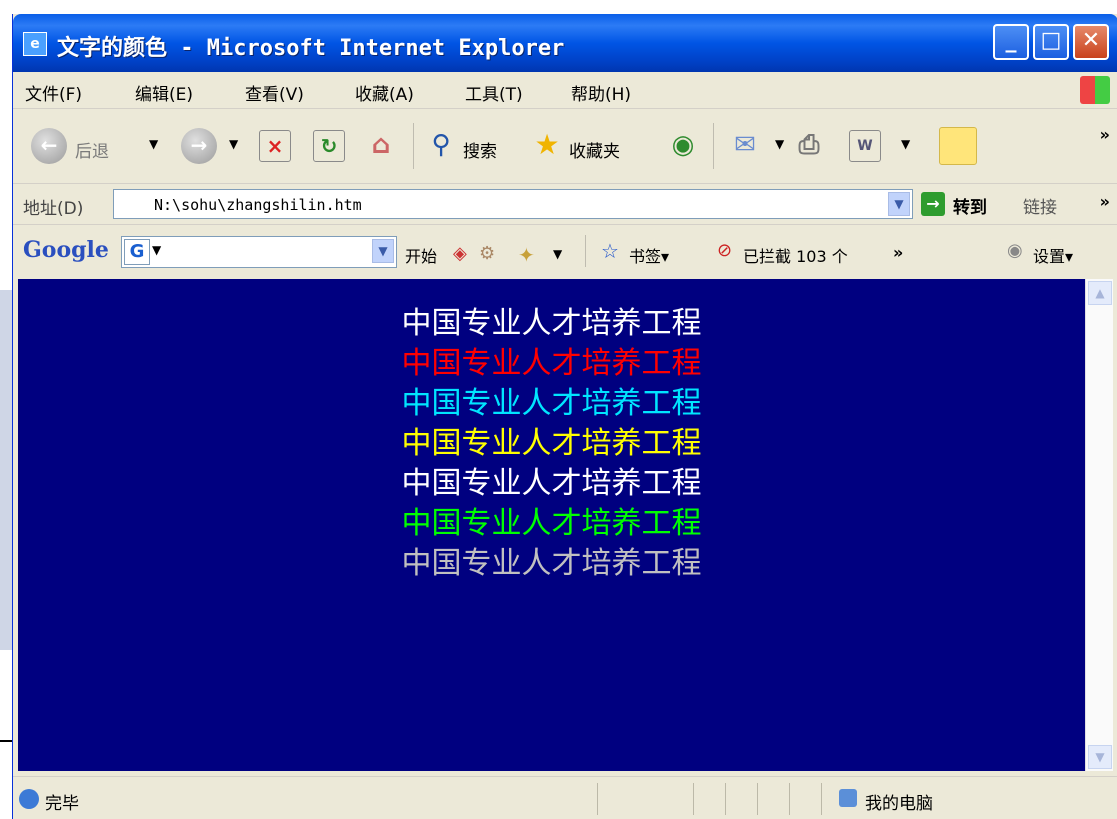 The height and width of the screenshot is (819, 1117). What do you see at coordinates (1100, 757) in the screenshot?
I see `scroll-down-icon: ▼` at bounding box center [1100, 757].